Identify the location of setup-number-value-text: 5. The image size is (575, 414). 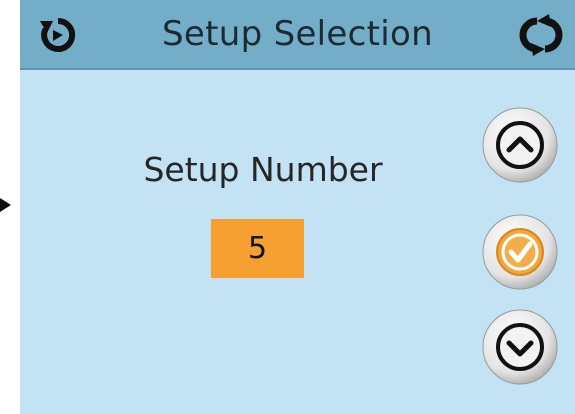
(257, 248).